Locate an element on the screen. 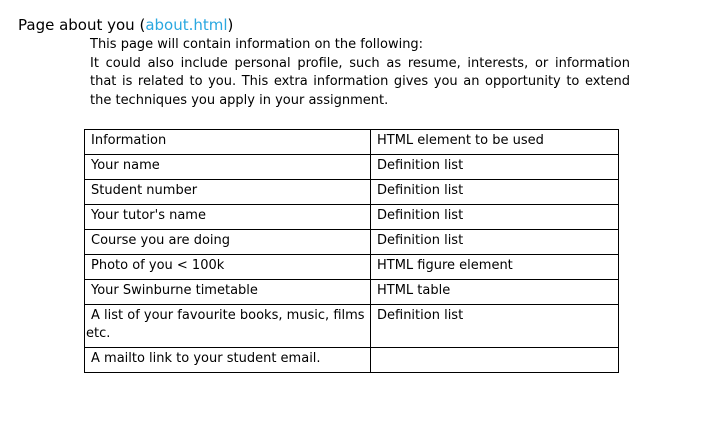  section-heading: Page about you (about.html) is located at coordinates (125, 25).